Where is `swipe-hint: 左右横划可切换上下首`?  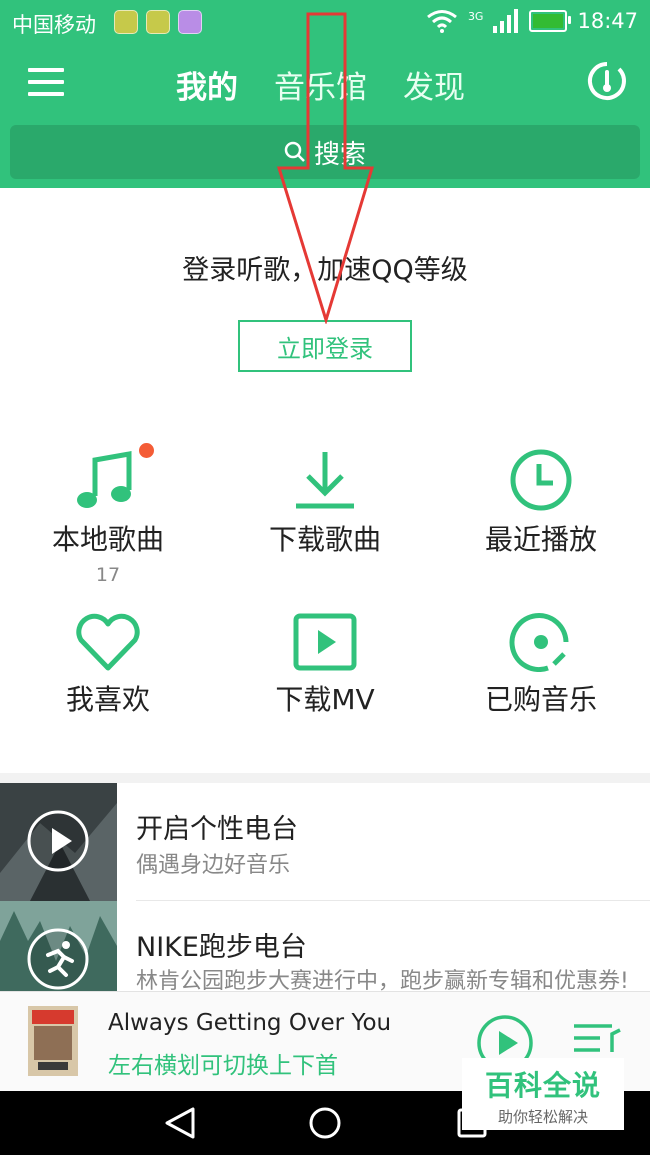
swipe-hint: 左右横划可切换上下首 is located at coordinates (223, 1066).